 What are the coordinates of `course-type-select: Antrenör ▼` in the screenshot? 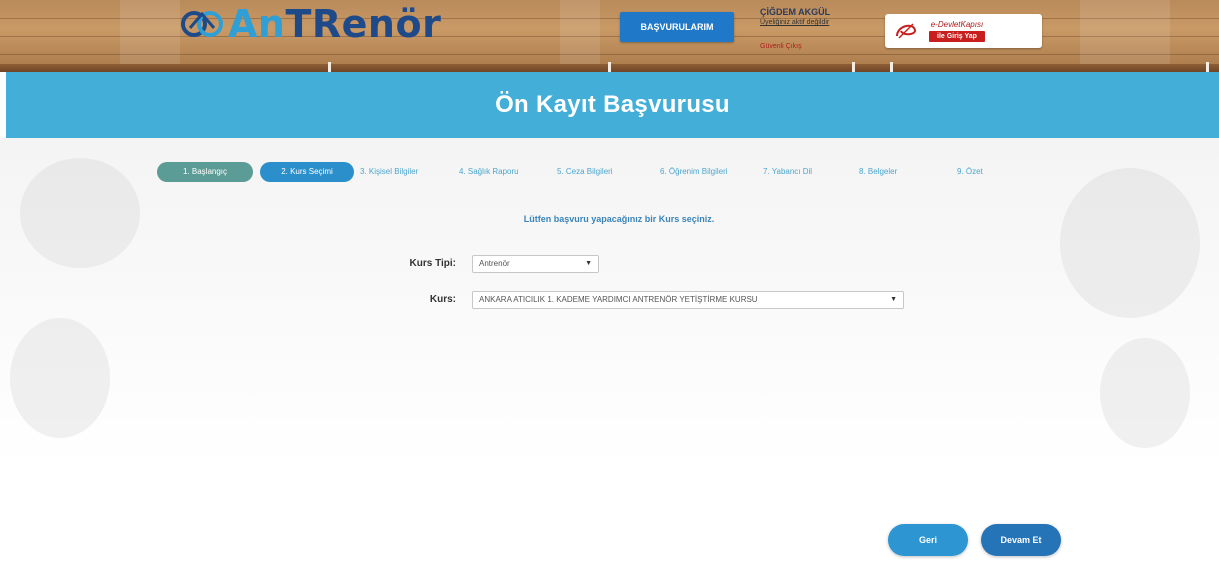 It's located at (535, 264).